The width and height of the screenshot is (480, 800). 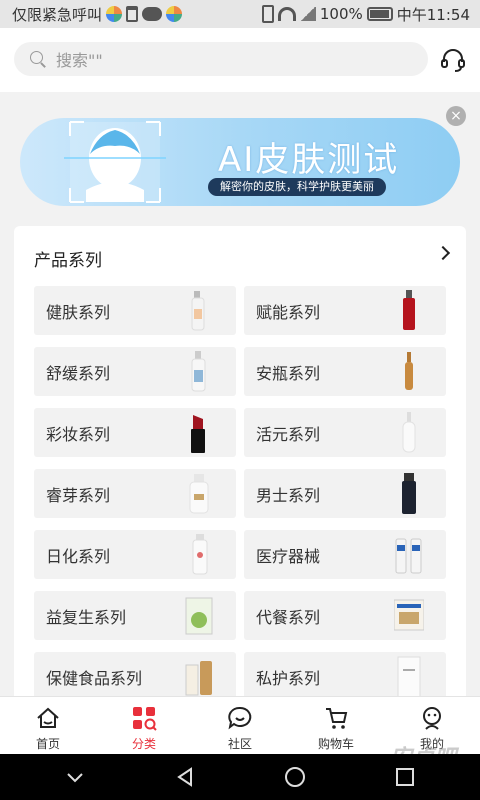 I want to click on category-icon, so click(x=145, y=719).